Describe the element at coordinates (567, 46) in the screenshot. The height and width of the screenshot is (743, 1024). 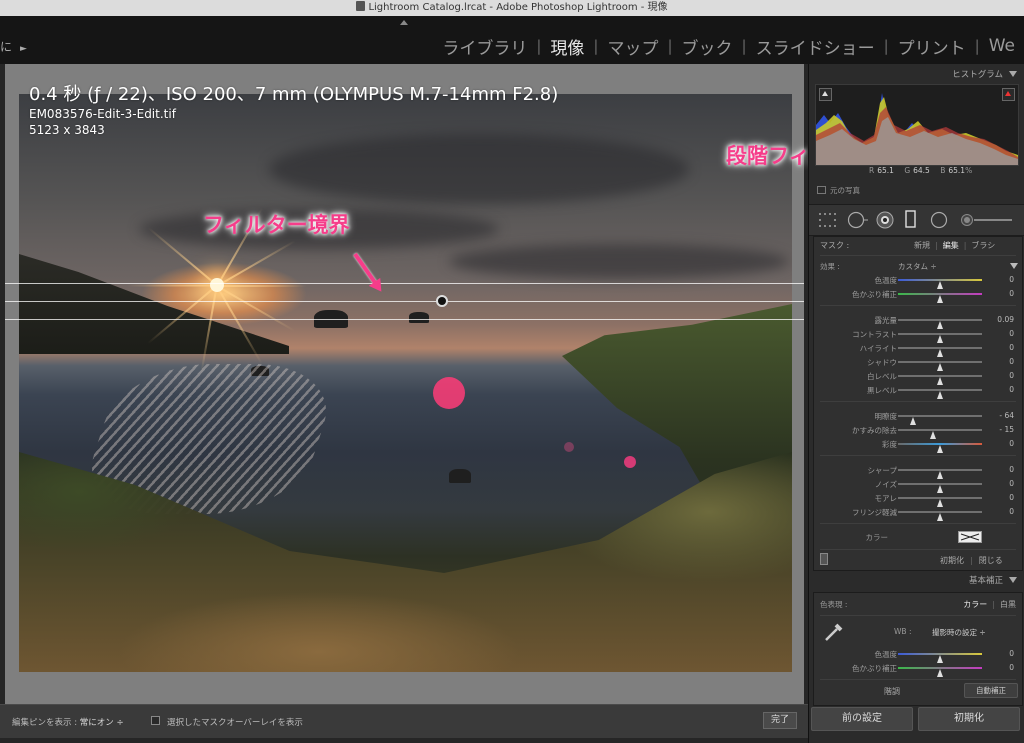
I see `module-develop: 現像` at that location.